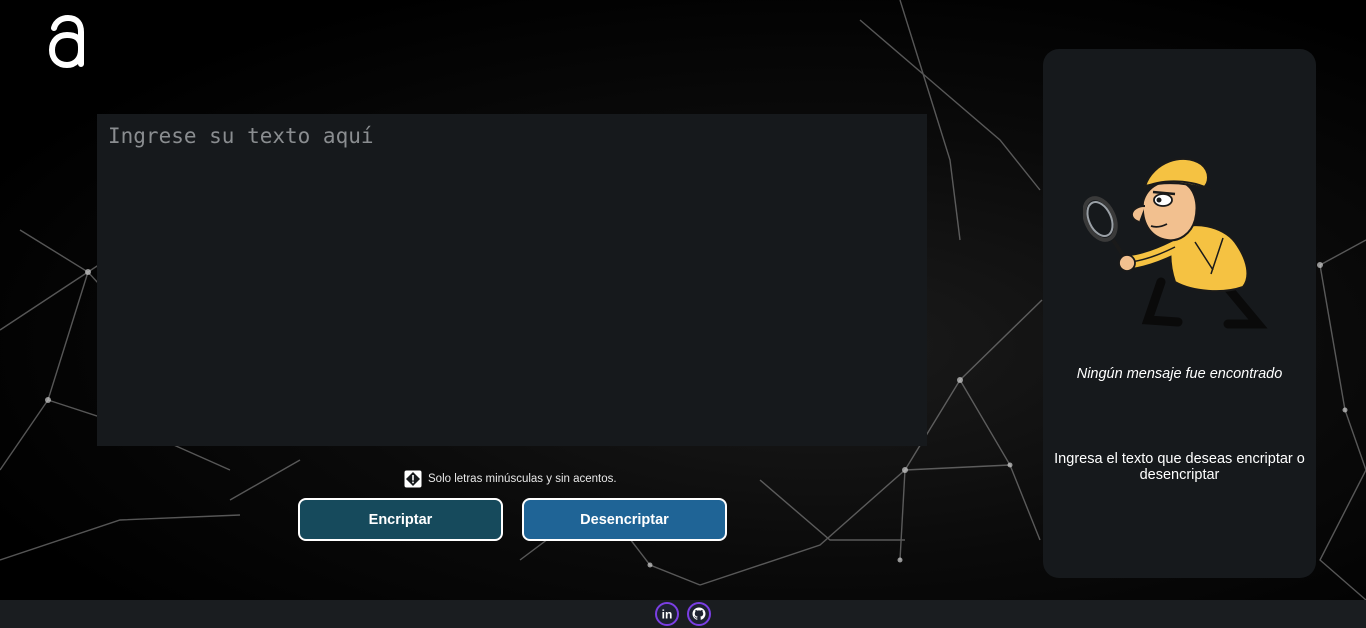 Image resolution: width=1366 pixels, height=628 pixels. What do you see at coordinates (400, 519) in the screenshot?
I see `encrypt-button: Encriptar` at bounding box center [400, 519].